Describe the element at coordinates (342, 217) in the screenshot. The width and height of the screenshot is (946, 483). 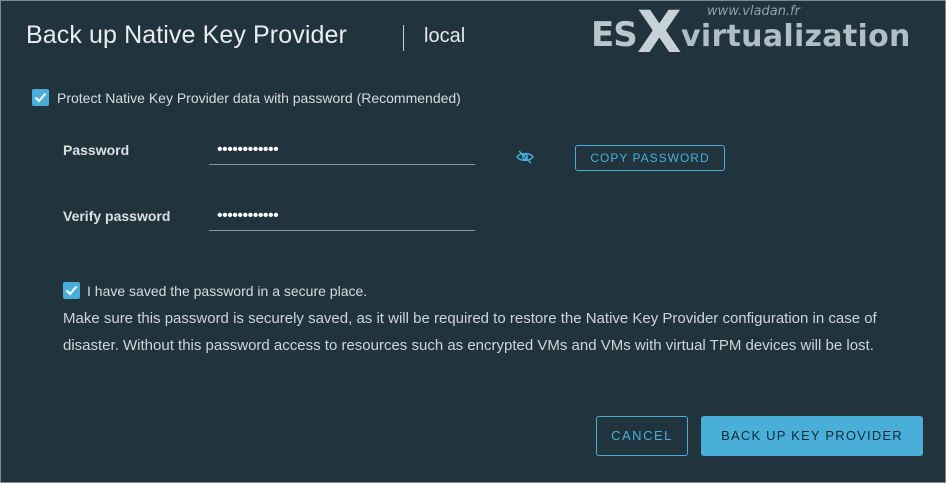
I see `verify-password-field: ••••••••••••` at that location.